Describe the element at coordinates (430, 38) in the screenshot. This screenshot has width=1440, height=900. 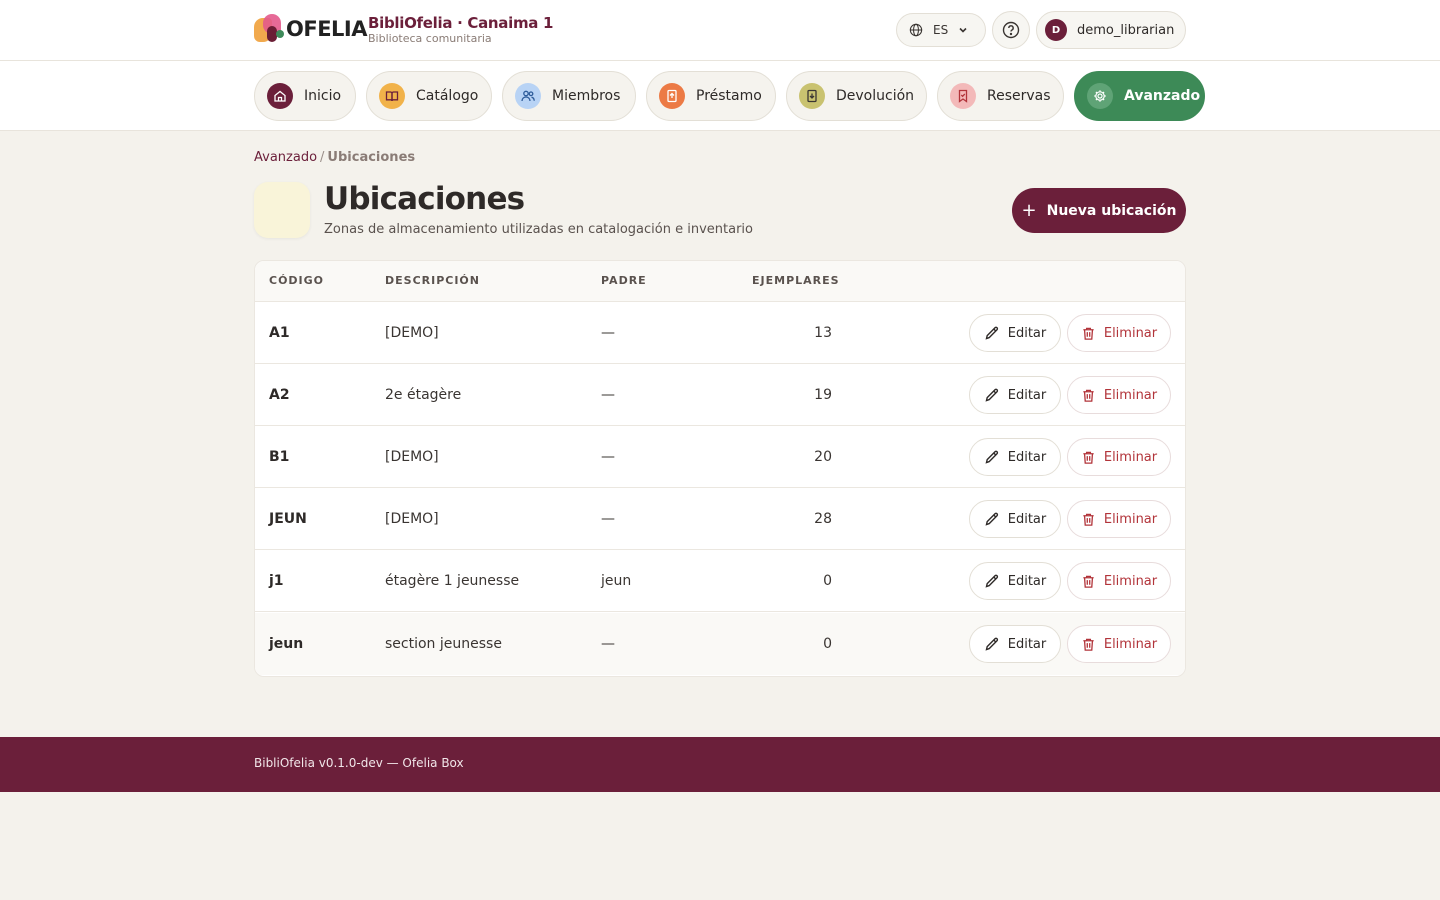
I see `app-subtitle: Biblioteca comunitaria` at that location.